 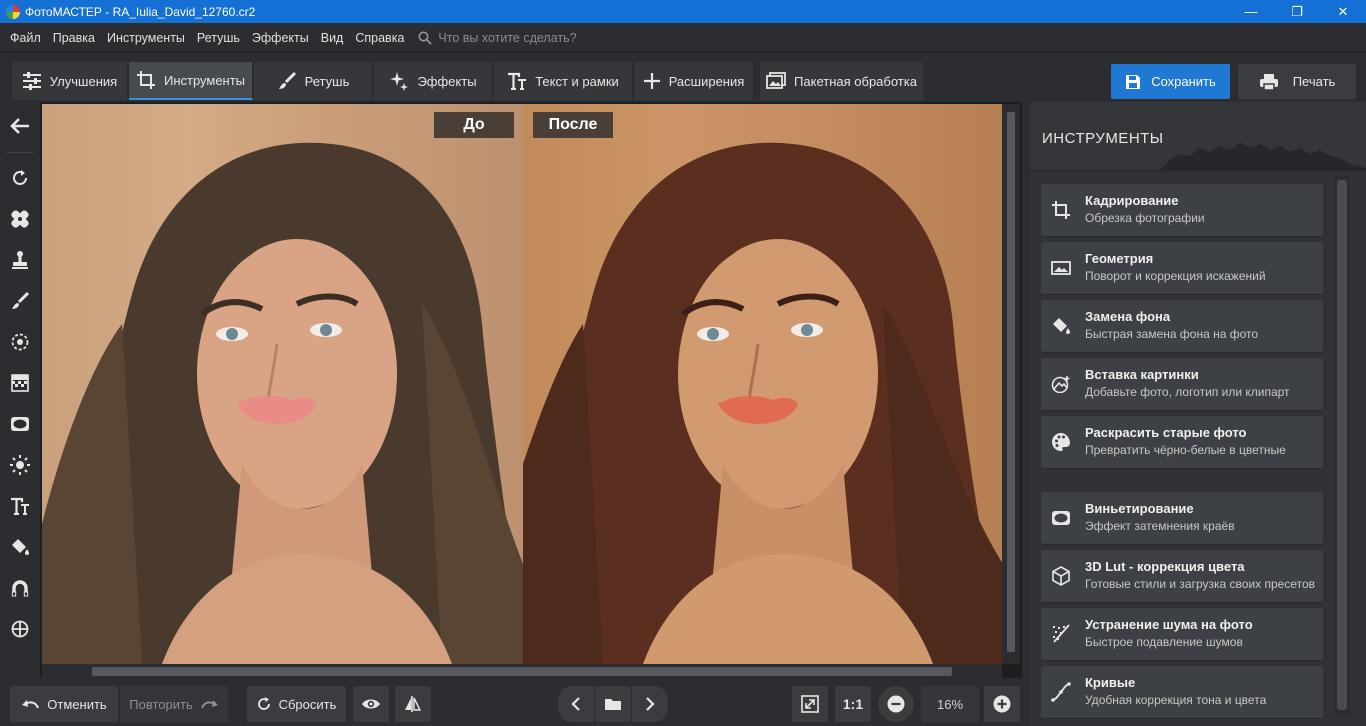 I want to click on maximize-button: ❐, so click(x=1297, y=11).